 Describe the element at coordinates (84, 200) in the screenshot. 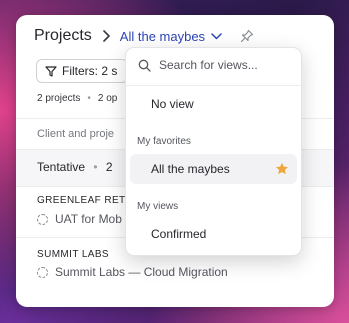

I see `client-name: GREENLEAF RETA` at that location.